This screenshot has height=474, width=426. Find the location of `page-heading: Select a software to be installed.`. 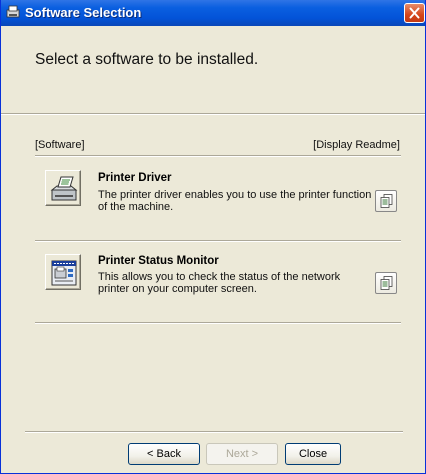

page-heading: Select a software to be installed. is located at coordinates (147, 59).